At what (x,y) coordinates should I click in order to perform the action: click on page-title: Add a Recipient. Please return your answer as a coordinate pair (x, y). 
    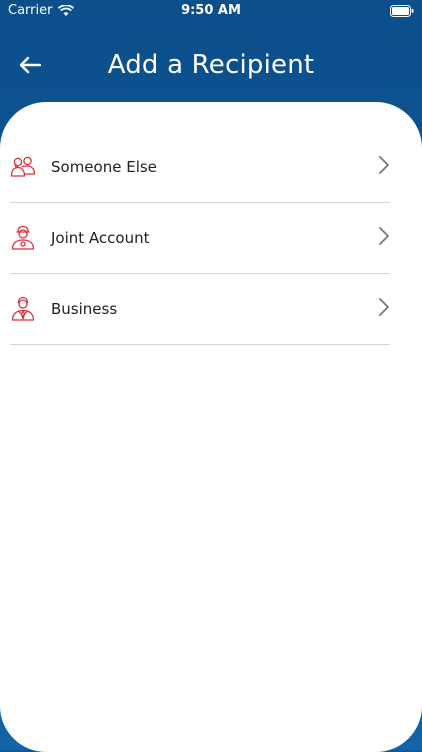
    Looking at the image, I should click on (211, 65).